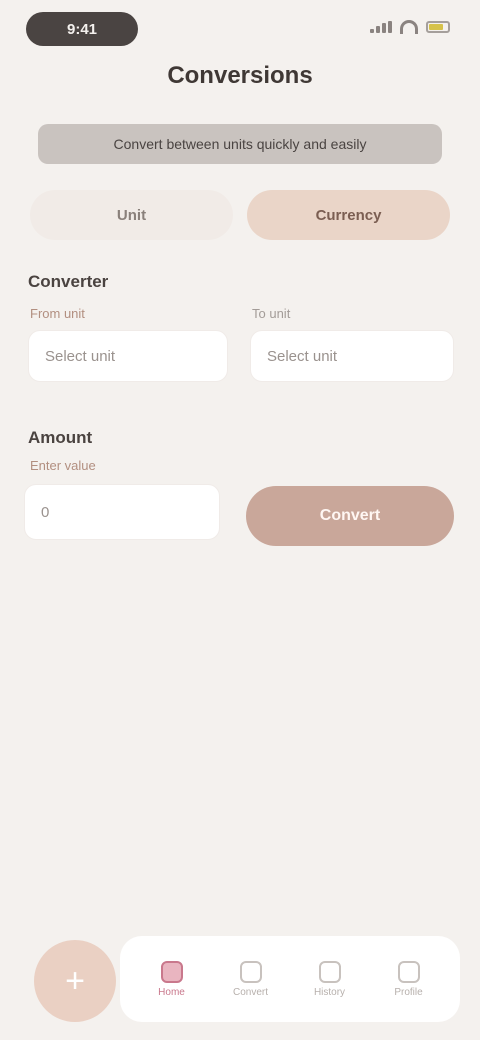  I want to click on nav-item-profile: Profile, so click(409, 979).